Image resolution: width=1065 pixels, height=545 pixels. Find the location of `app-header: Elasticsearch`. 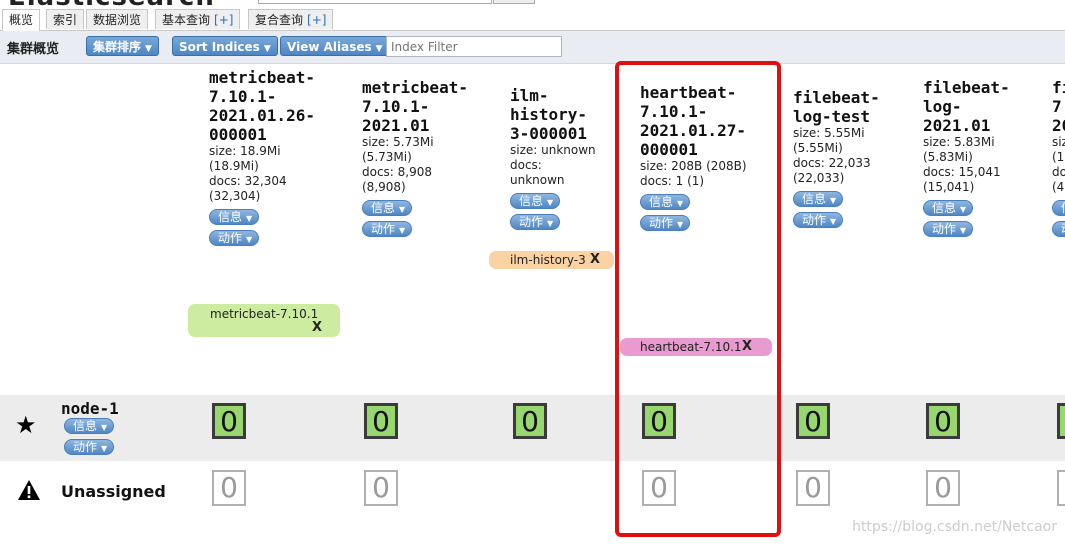

app-header: Elasticsearch is located at coordinates (532, 4).